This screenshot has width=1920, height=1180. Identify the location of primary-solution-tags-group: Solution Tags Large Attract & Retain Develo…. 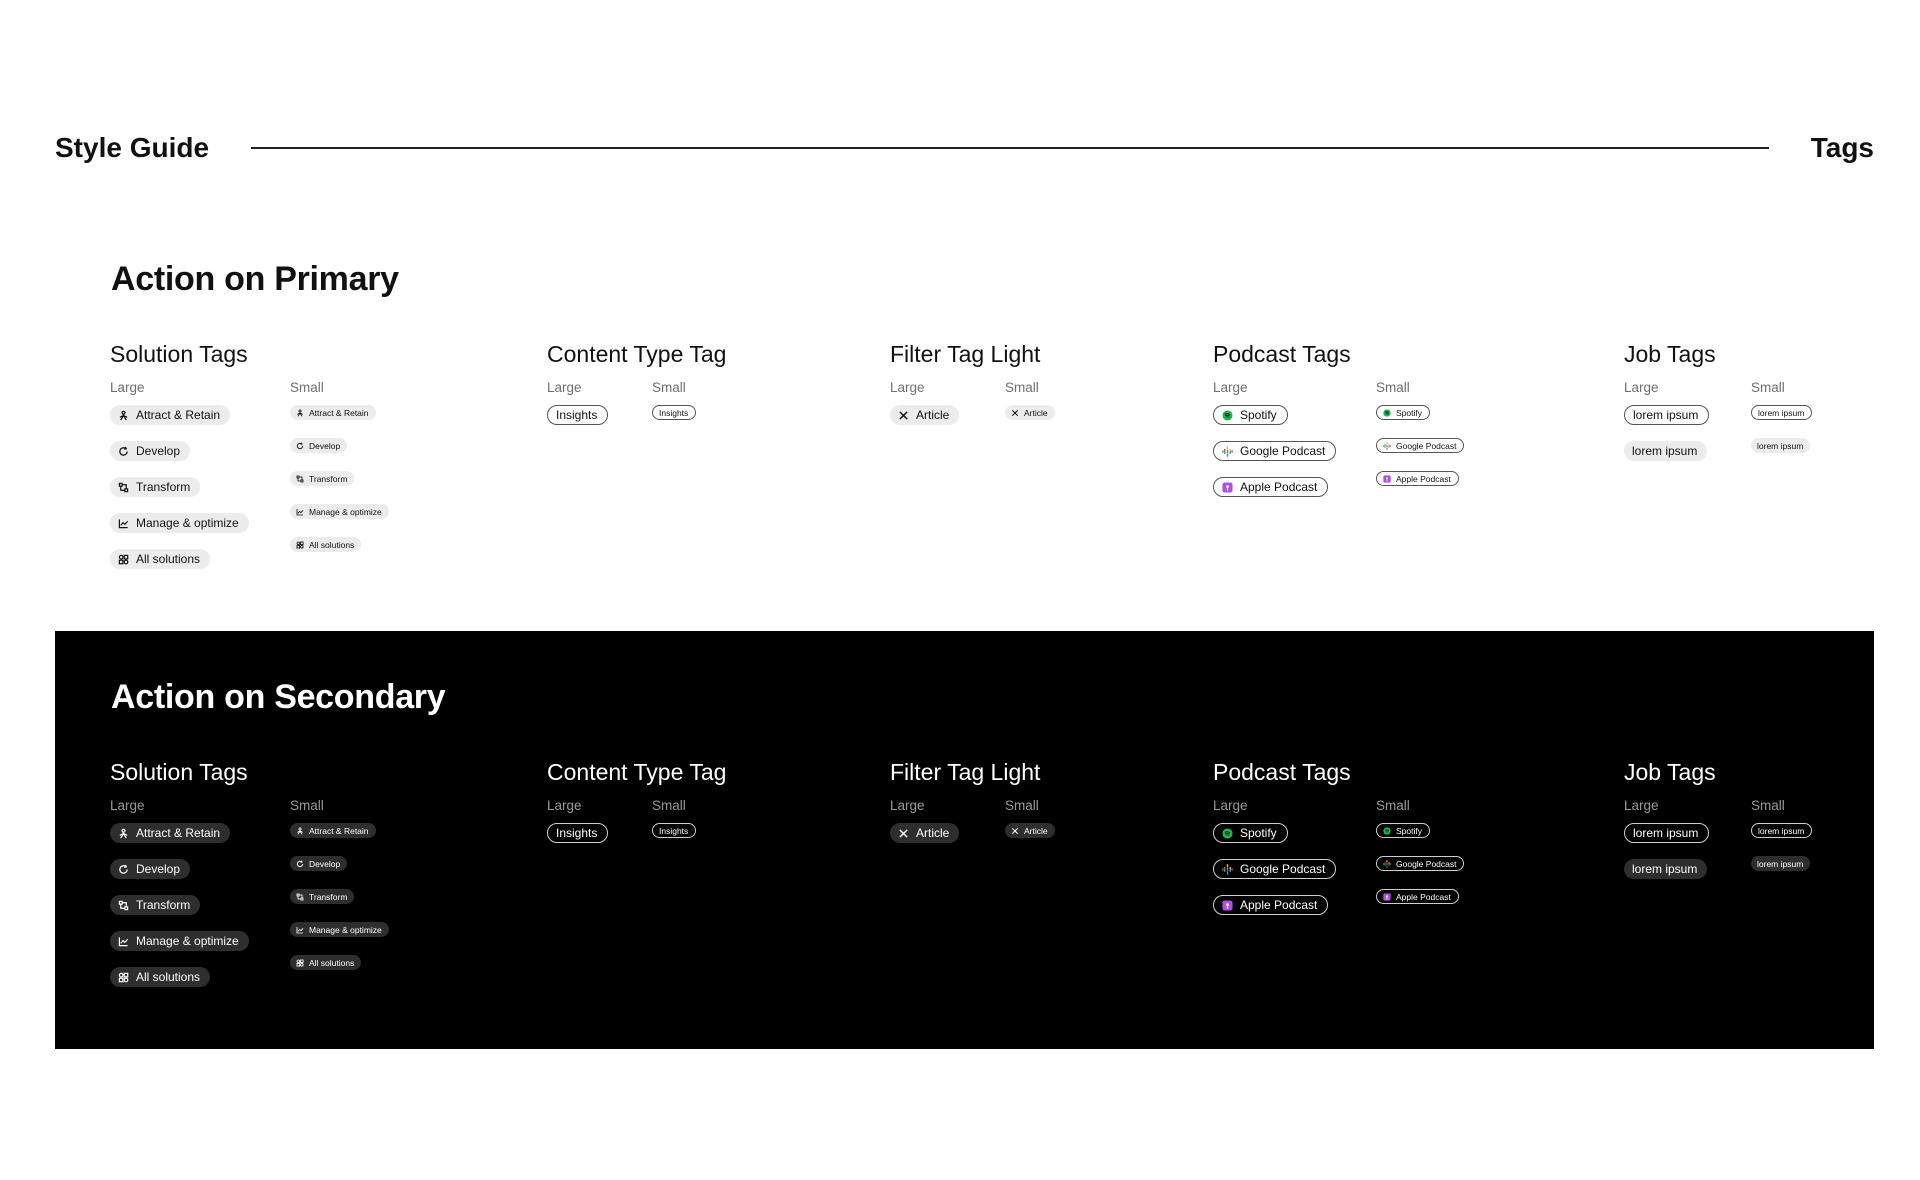
(249, 455).